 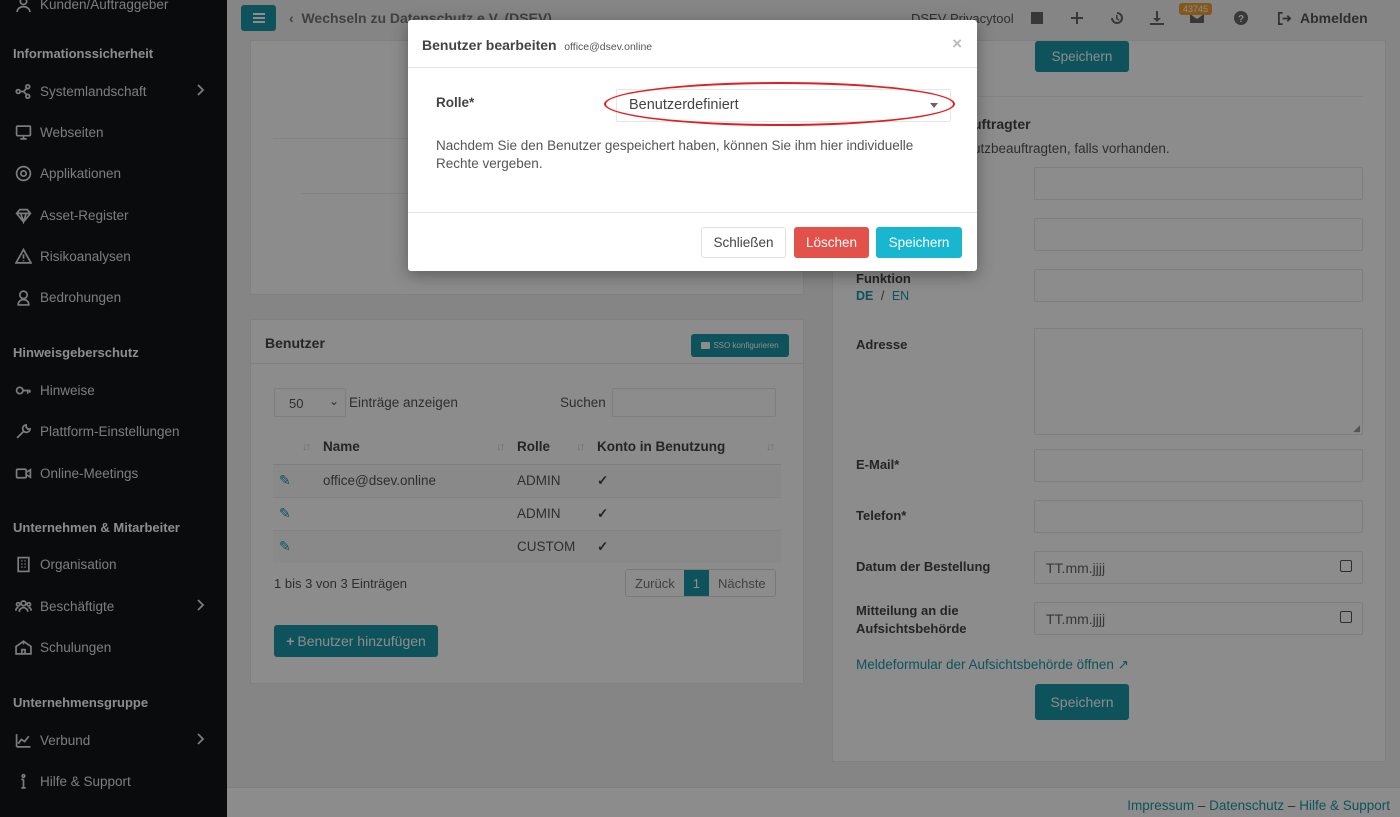 What do you see at coordinates (934, 105) in the screenshot?
I see `caret-down-icon` at bounding box center [934, 105].